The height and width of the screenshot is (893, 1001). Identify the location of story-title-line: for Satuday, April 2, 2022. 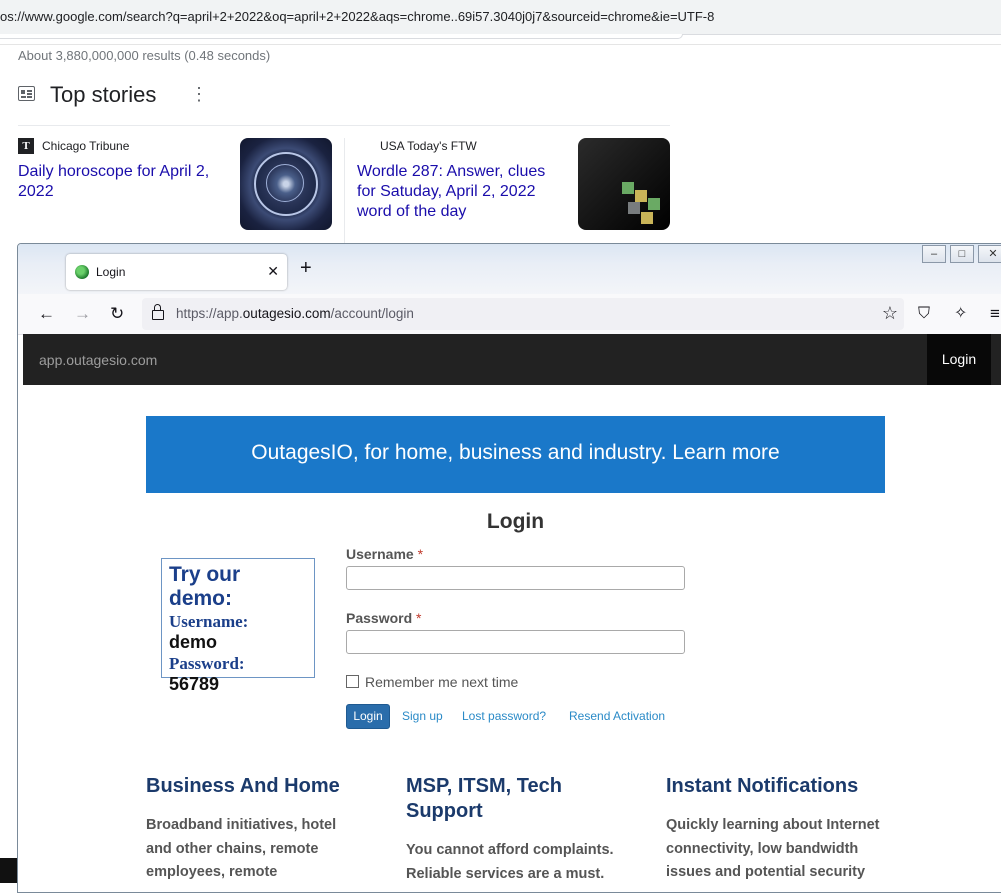
(446, 191).